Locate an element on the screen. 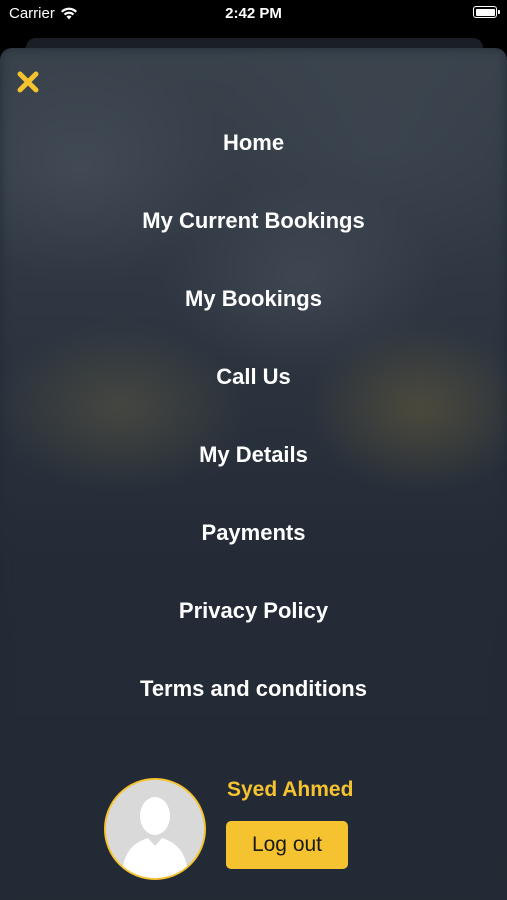  menu-item-payments: Payments is located at coordinates (253, 533).